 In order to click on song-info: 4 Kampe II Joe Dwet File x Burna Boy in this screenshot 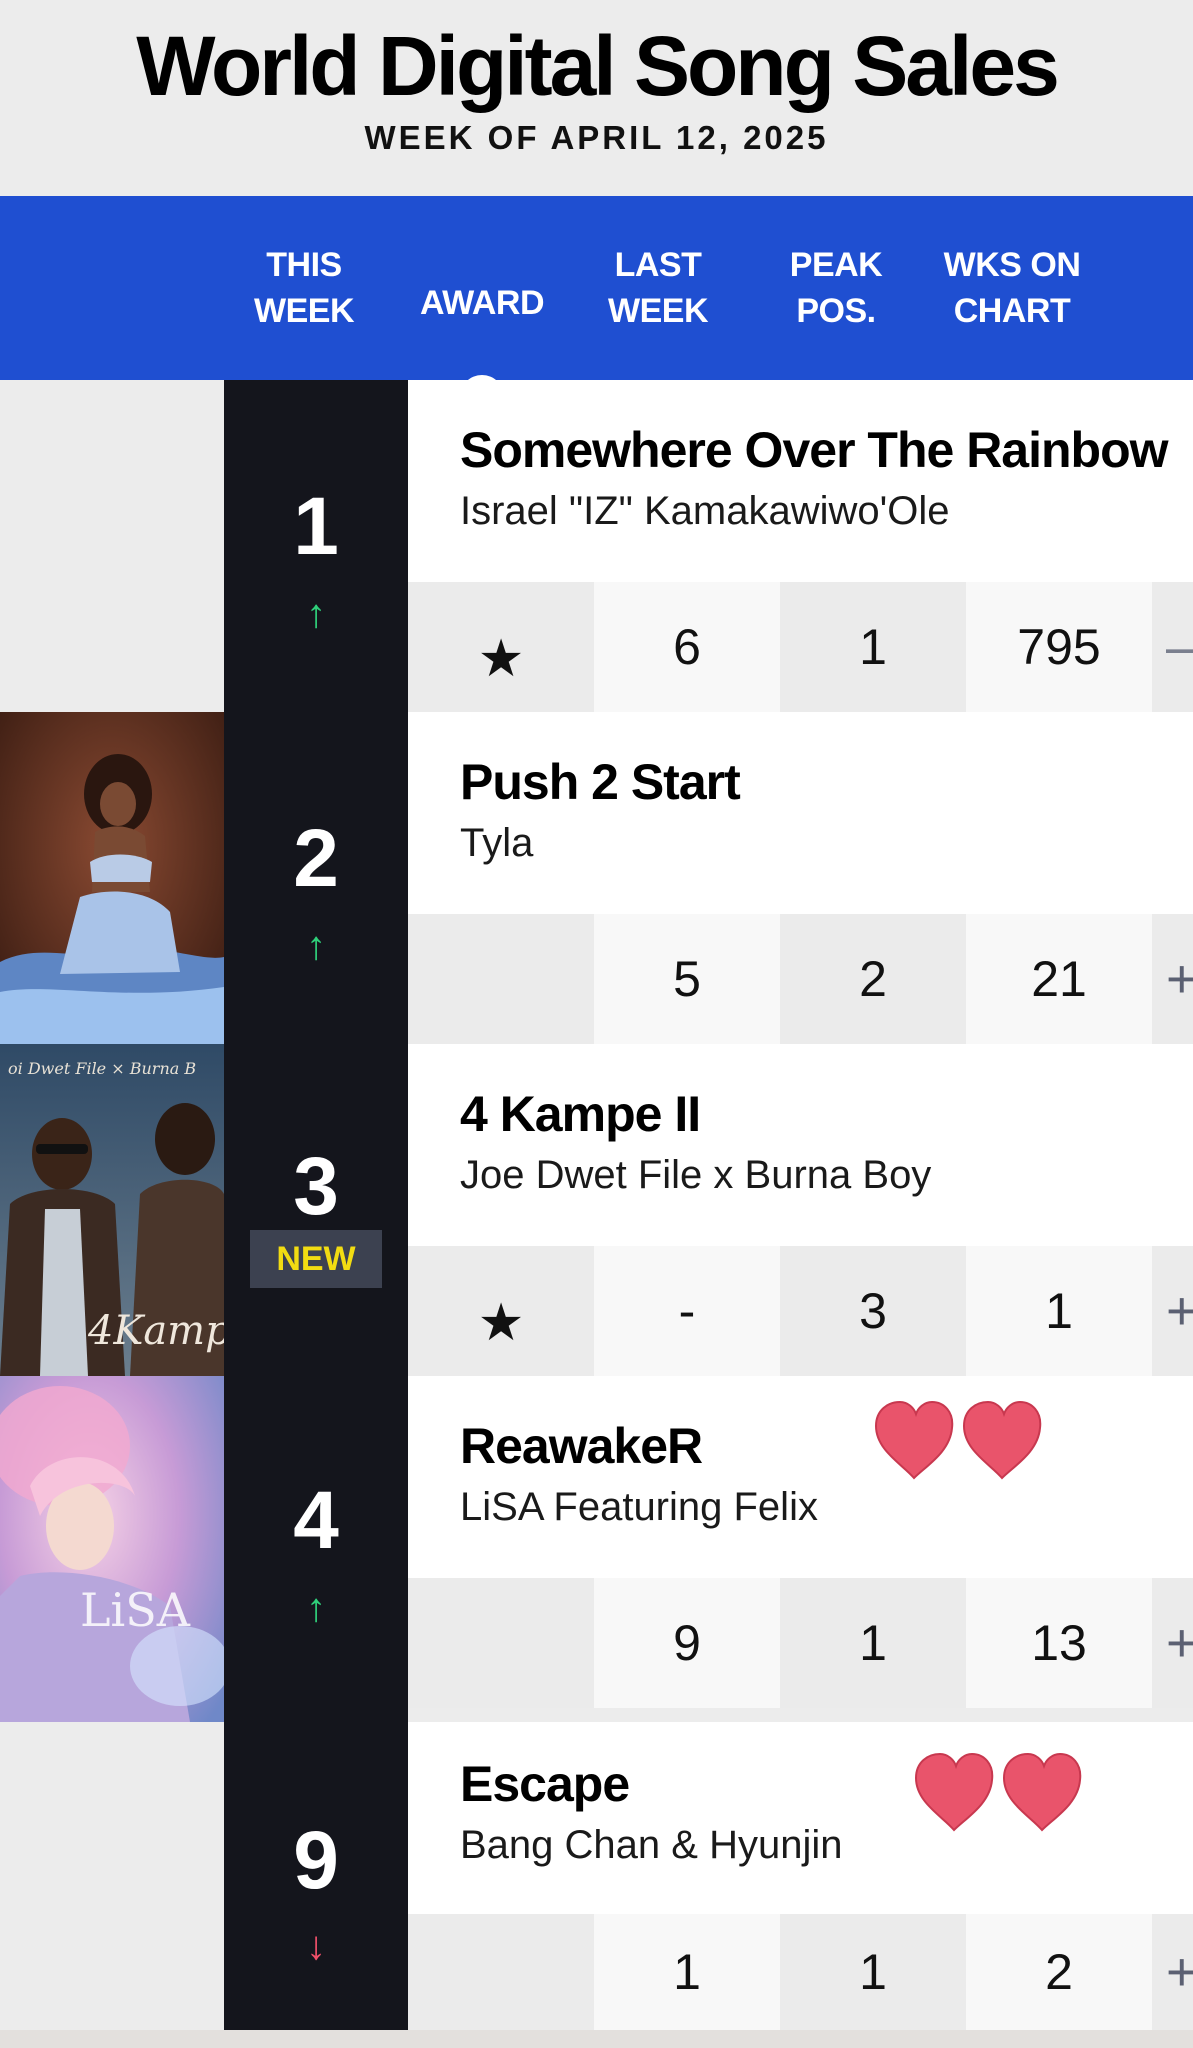, I will do `click(800, 1145)`.